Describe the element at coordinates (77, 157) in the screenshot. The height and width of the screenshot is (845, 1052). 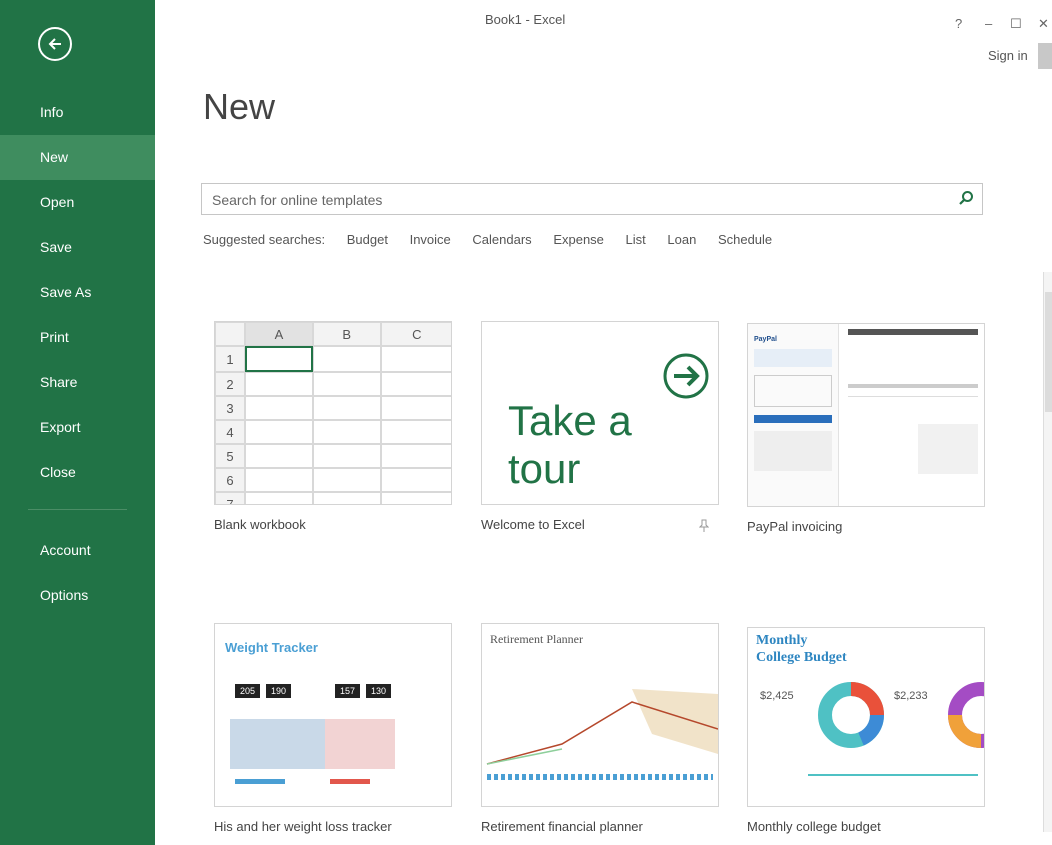
I see `nav-item-new: New` at that location.